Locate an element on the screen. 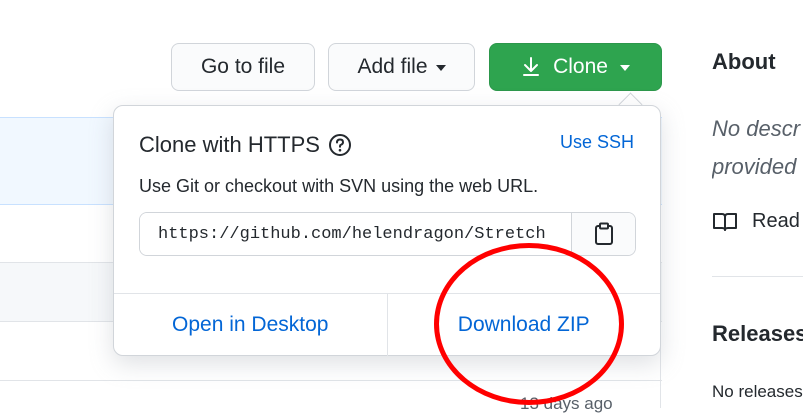  go-to-file-label: Go to file is located at coordinates (243, 66).